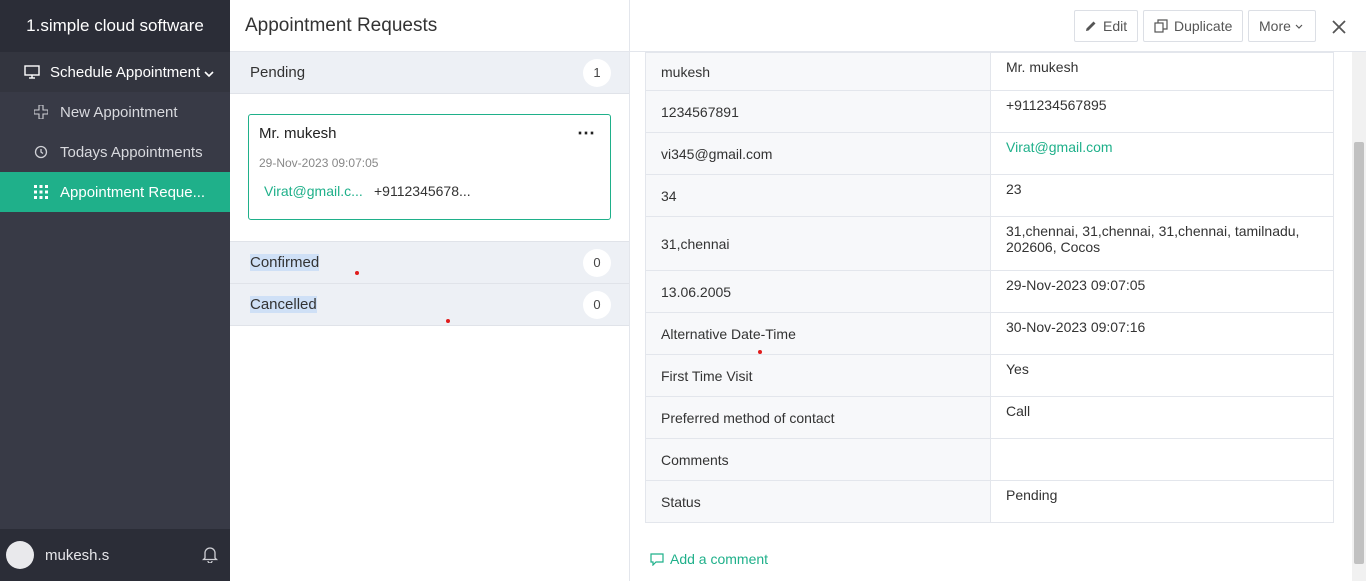  Describe the element at coordinates (77, 555) in the screenshot. I see `user-name: mukesh.s` at that location.